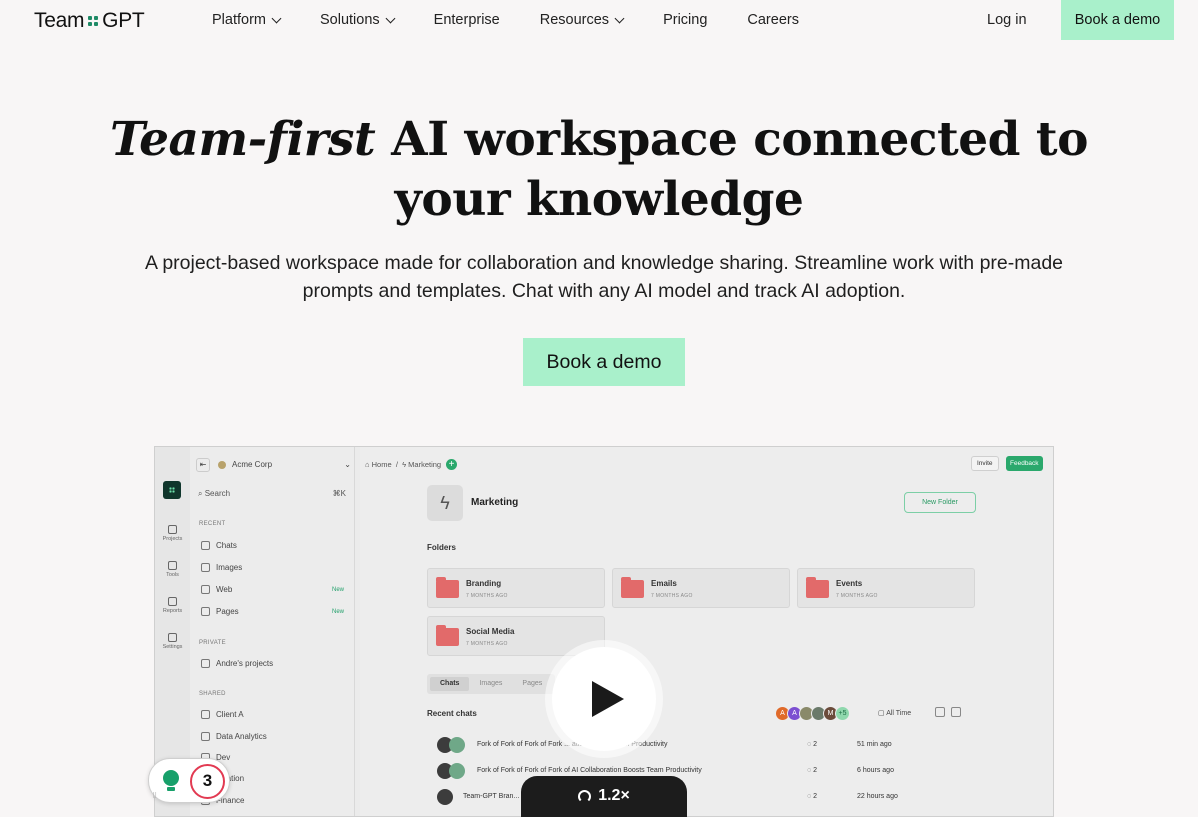  What do you see at coordinates (226, 545) in the screenshot?
I see `sidebar-item-label: Chats` at bounding box center [226, 545].